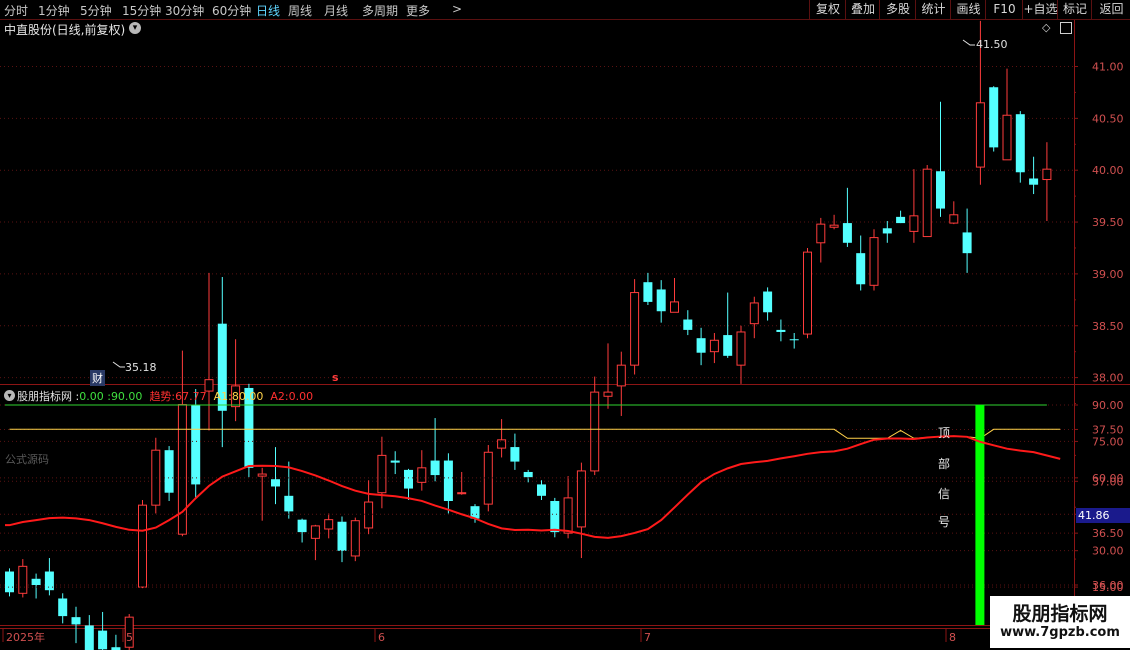 The width and height of the screenshot is (1130, 650). Describe the element at coordinates (279, 396) in the screenshot. I see `a2-label: A2:` at that location.